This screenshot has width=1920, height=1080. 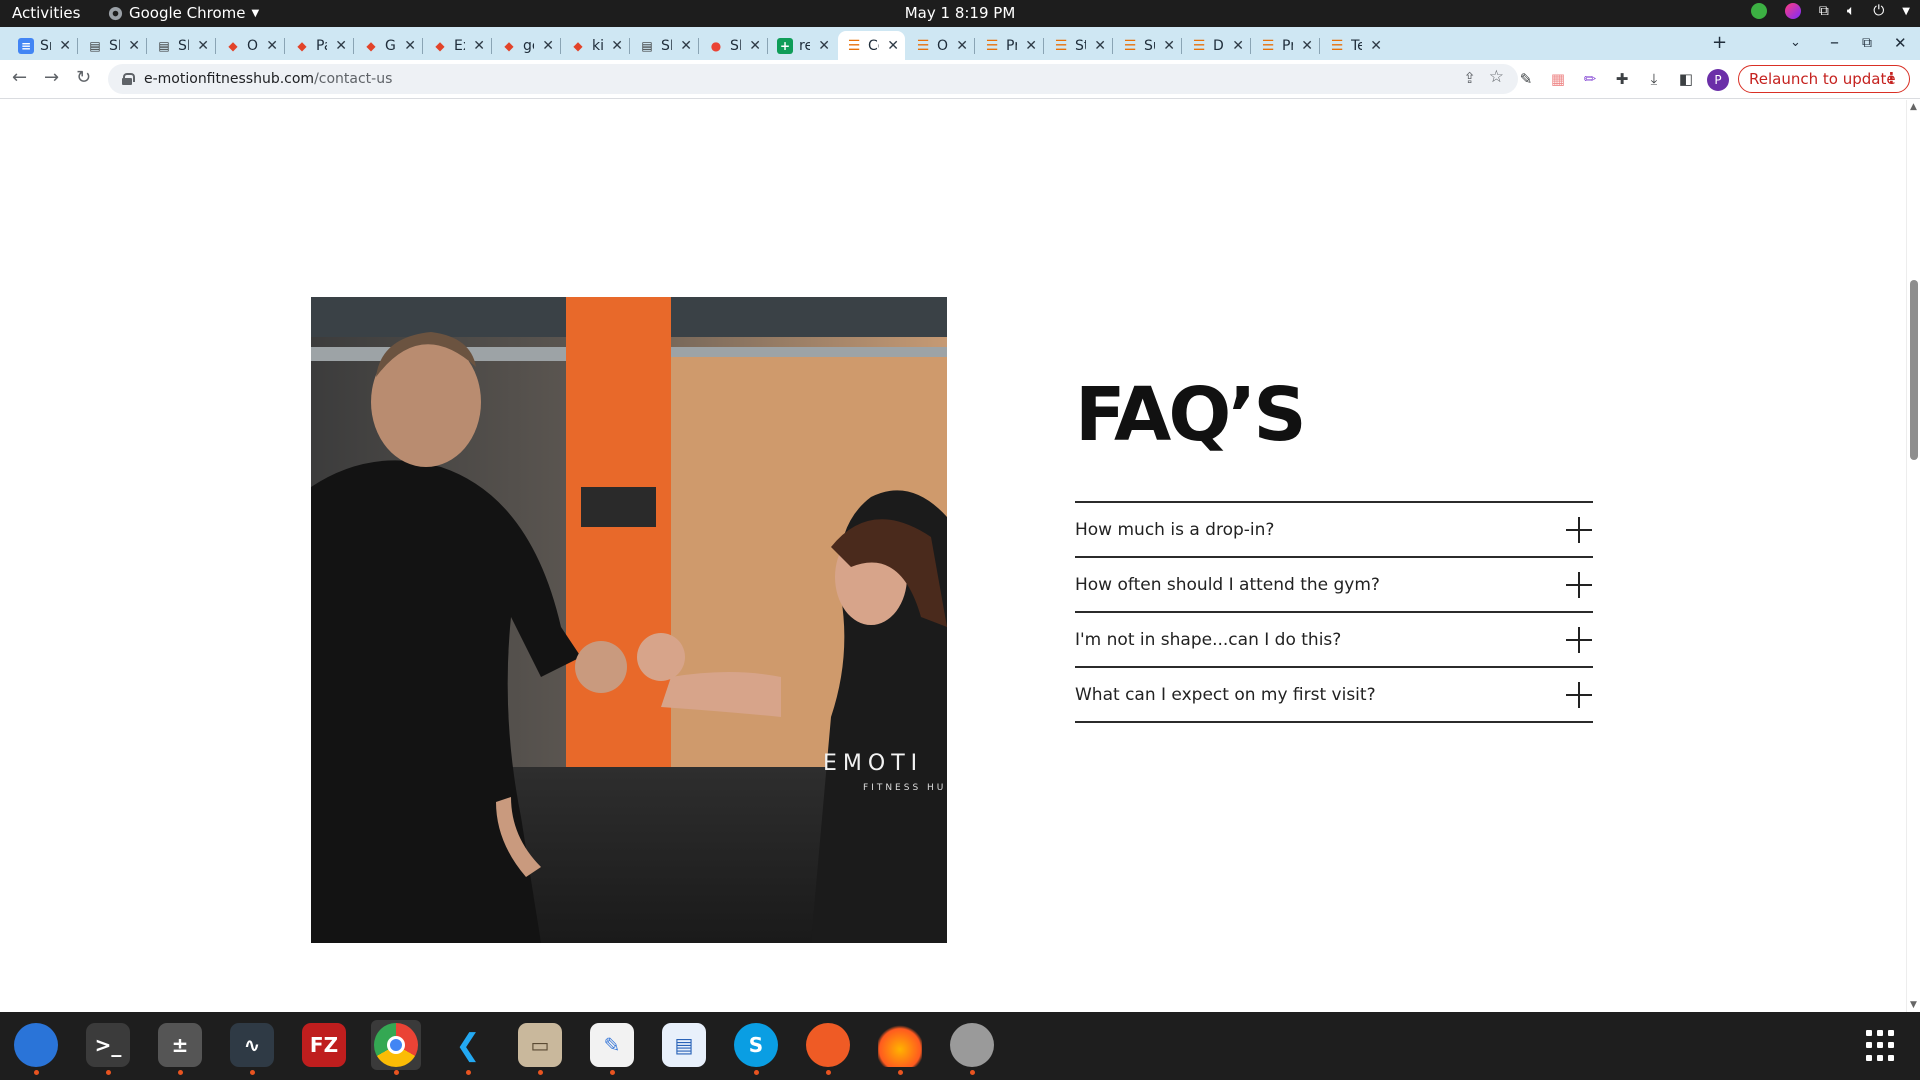 I want to click on browser-tab: ☰ Do ✕, so click(x=1216, y=45).